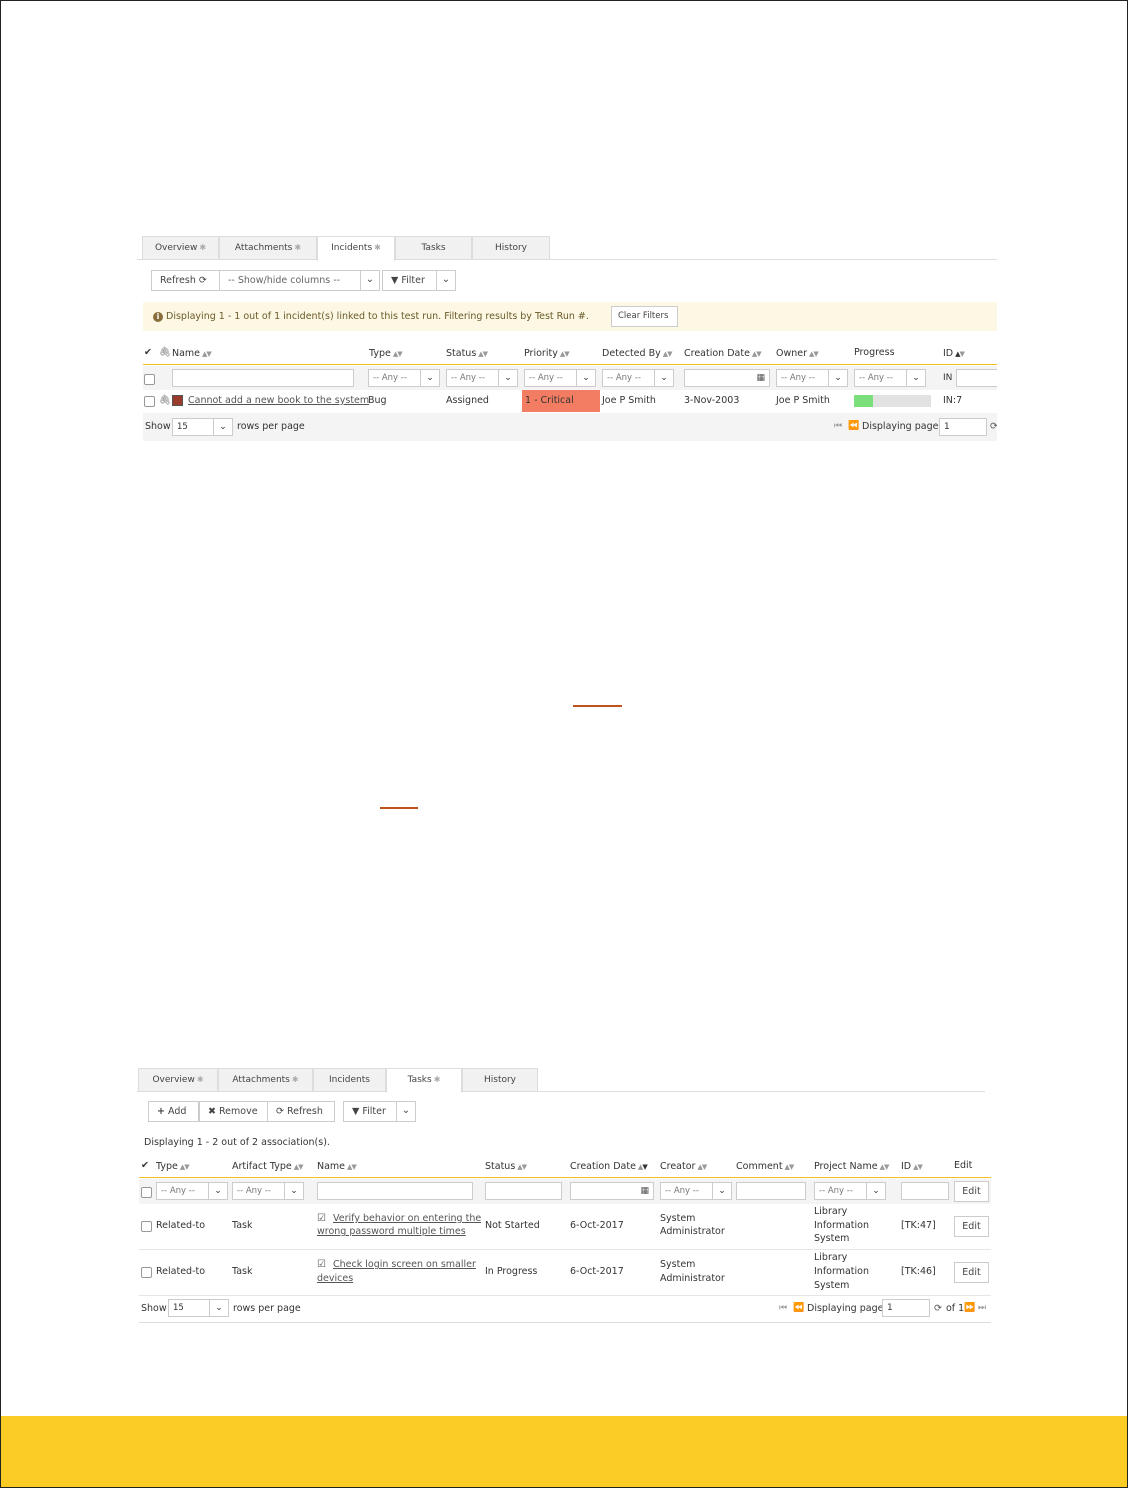 The height and width of the screenshot is (1488, 1128). I want to click on column-header-status: Status ▲▼, so click(467, 353).